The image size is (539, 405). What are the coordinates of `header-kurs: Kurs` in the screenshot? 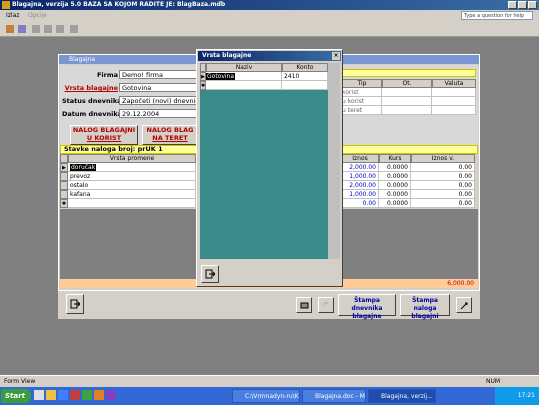 It's located at (395, 158).